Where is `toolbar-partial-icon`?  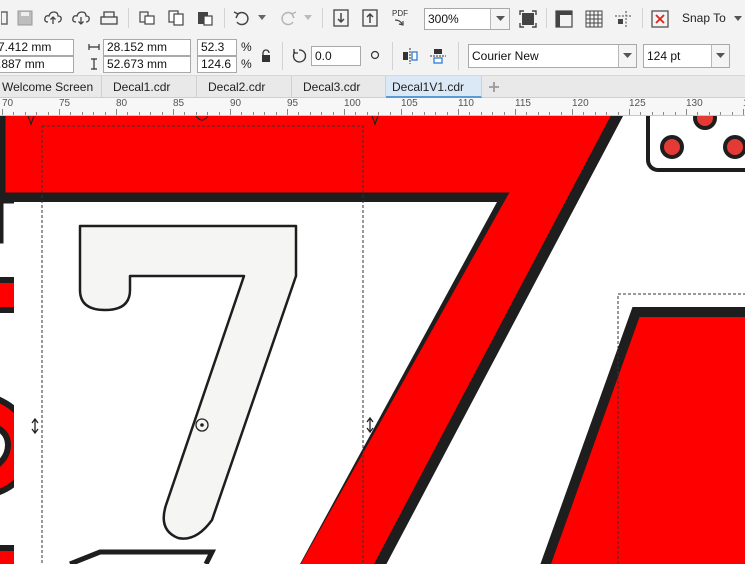
toolbar-partial-icon is located at coordinates (5, 18).